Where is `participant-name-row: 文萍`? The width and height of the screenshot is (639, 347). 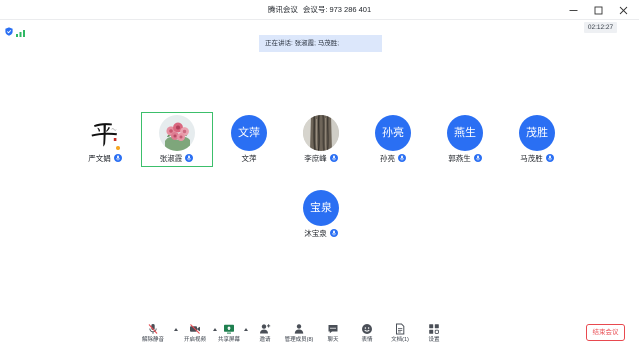
participant-name-row: 文萍 is located at coordinates (249, 159).